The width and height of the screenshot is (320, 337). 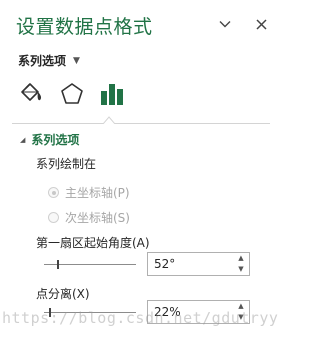 I want to click on caret-down-icon: ▼, so click(x=76, y=60).